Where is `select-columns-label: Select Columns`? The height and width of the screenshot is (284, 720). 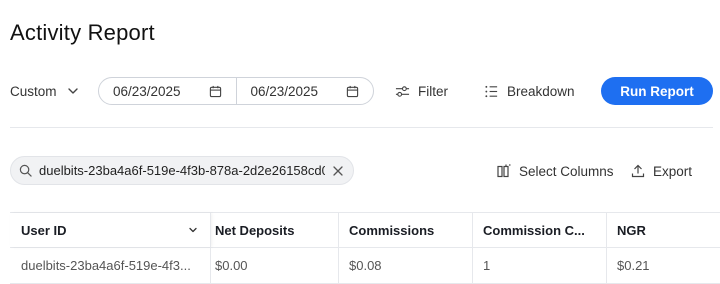
select-columns-label: Select Columns is located at coordinates (566, 171).